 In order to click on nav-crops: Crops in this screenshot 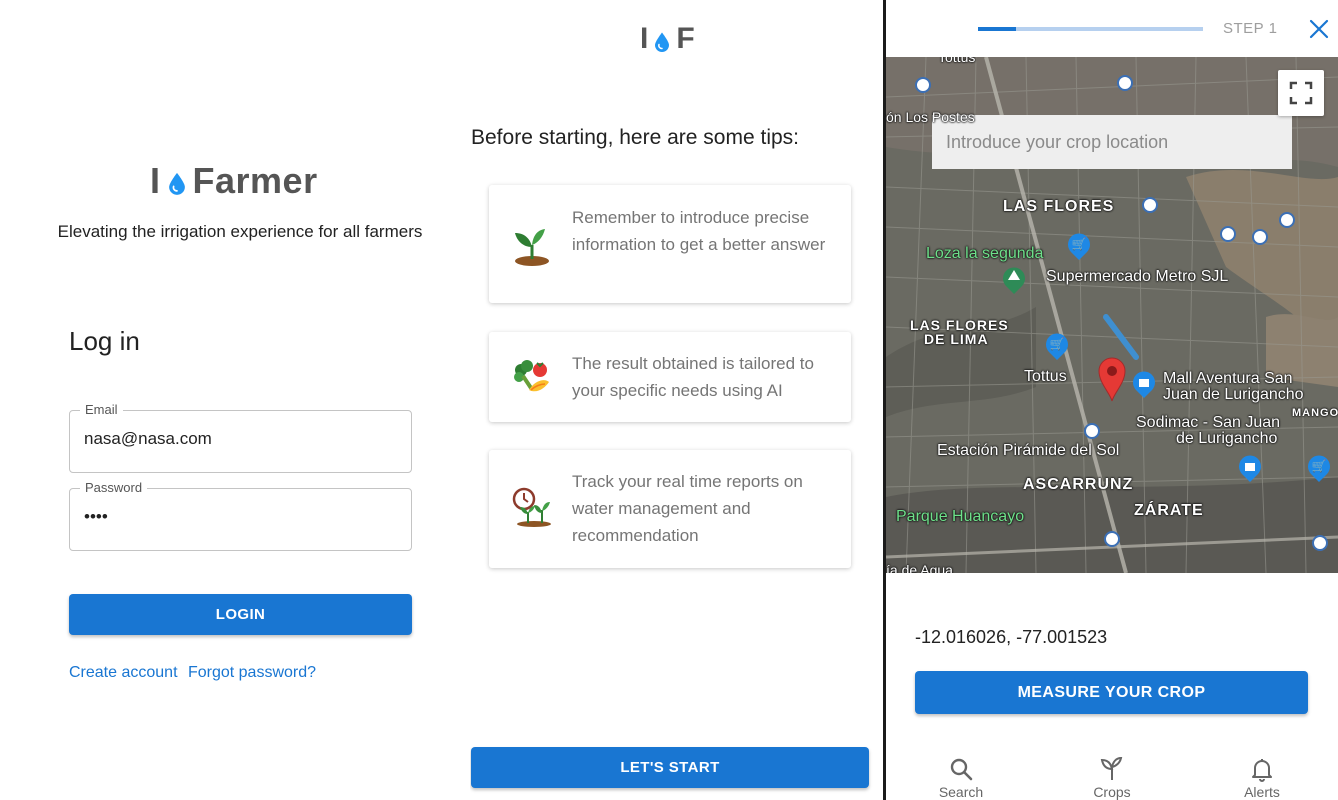, I will do `click(1112, 778)`.